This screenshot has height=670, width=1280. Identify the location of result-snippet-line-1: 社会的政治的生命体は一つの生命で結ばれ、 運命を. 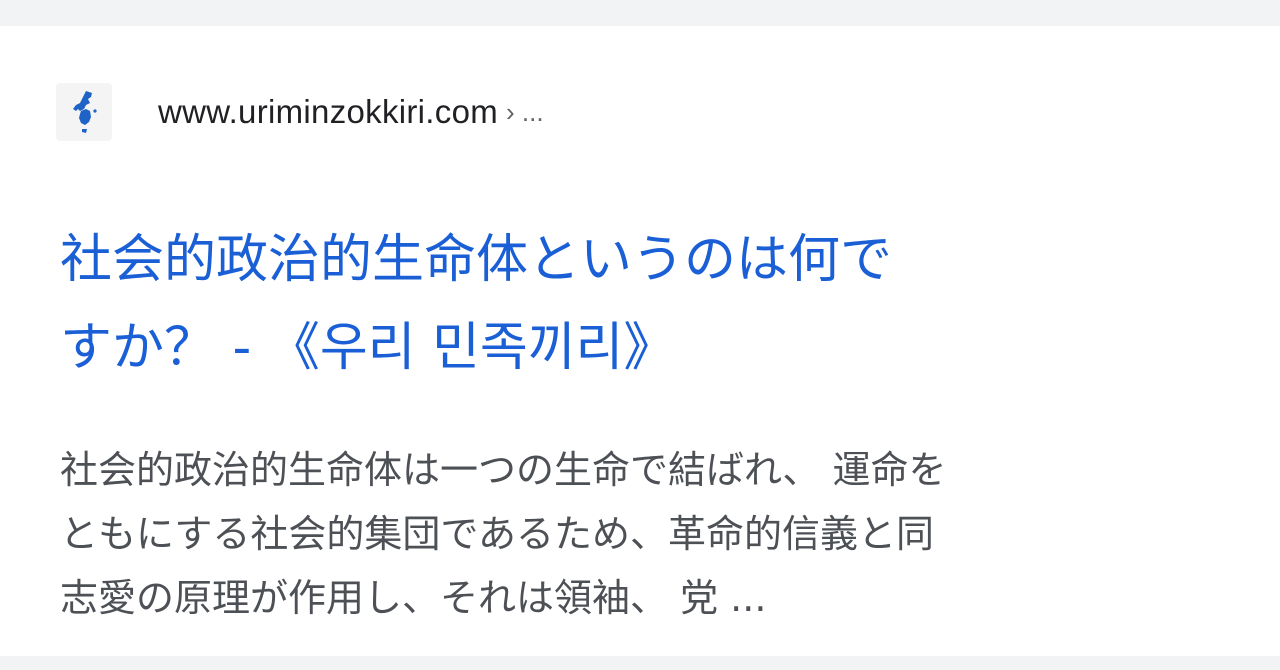
(503, 470).